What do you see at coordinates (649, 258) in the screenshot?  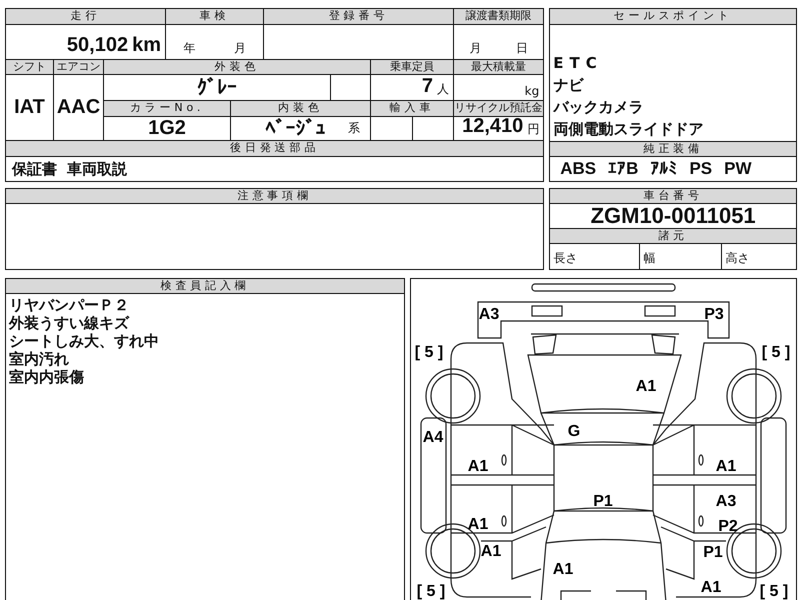 I see `spec-label: 幅` at bounding box center [649, 258].